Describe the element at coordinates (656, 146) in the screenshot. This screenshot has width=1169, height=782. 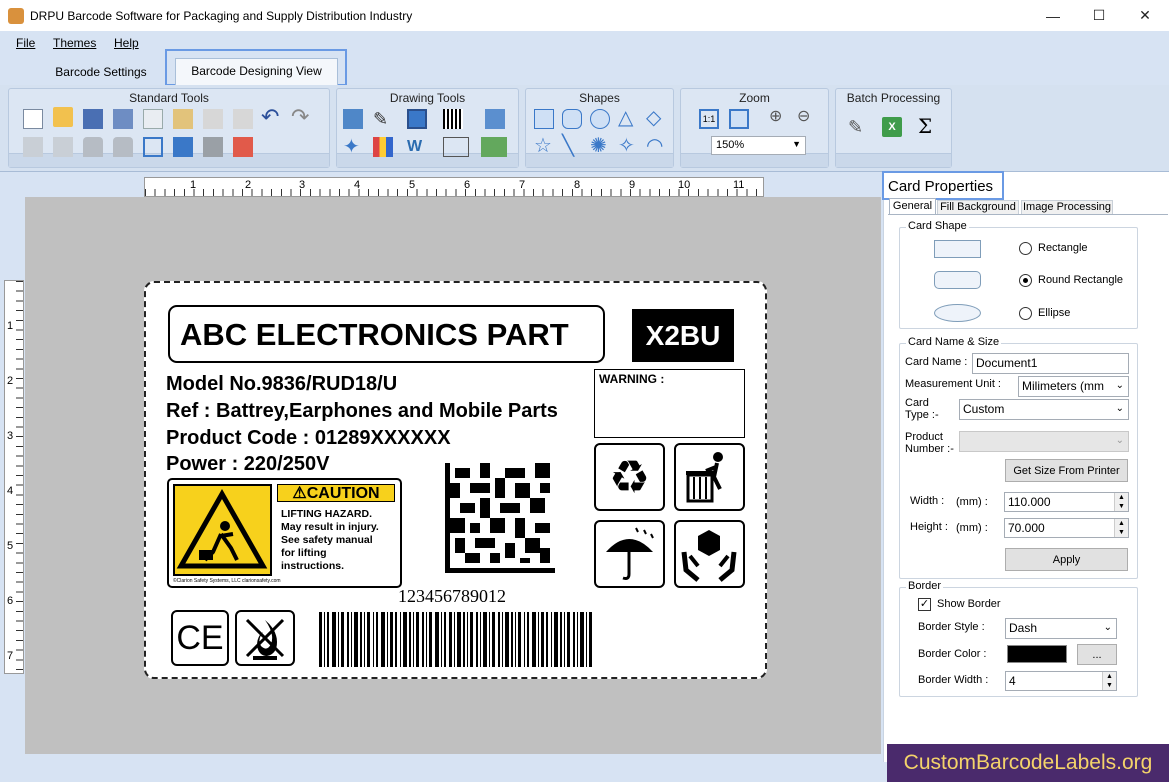
I see `arc-icon: ◠` at that location.